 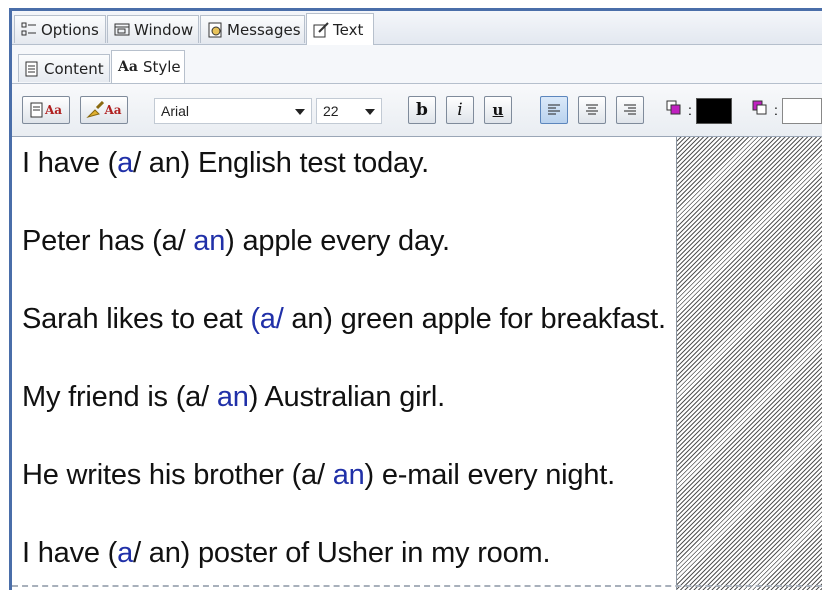 What do you see at coordinates (113, 110) in the screenshot?
I see `clear-style-aa-label: Aa` at bounding box center [113, 110].